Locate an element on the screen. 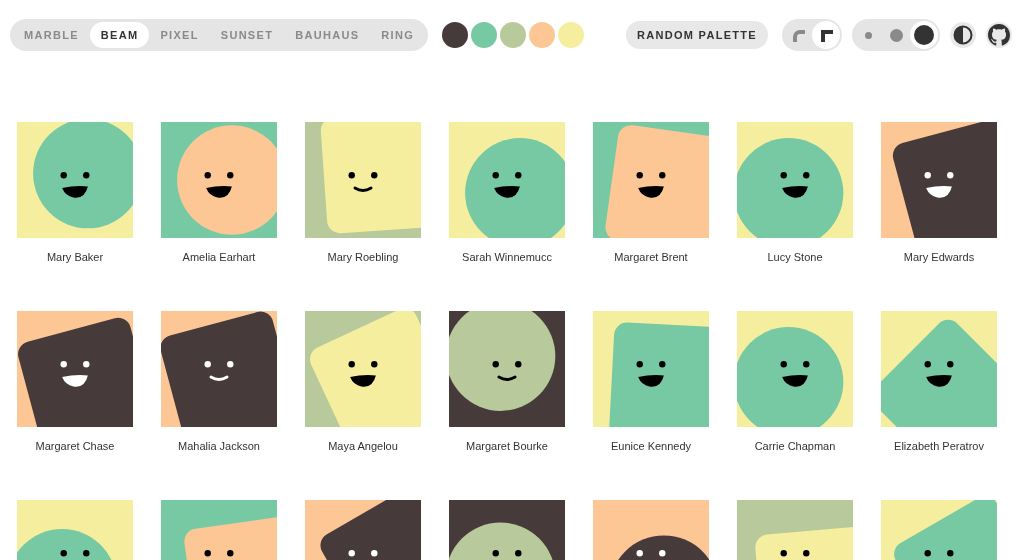  round-corner-icon is located at coordinates (798, 35).